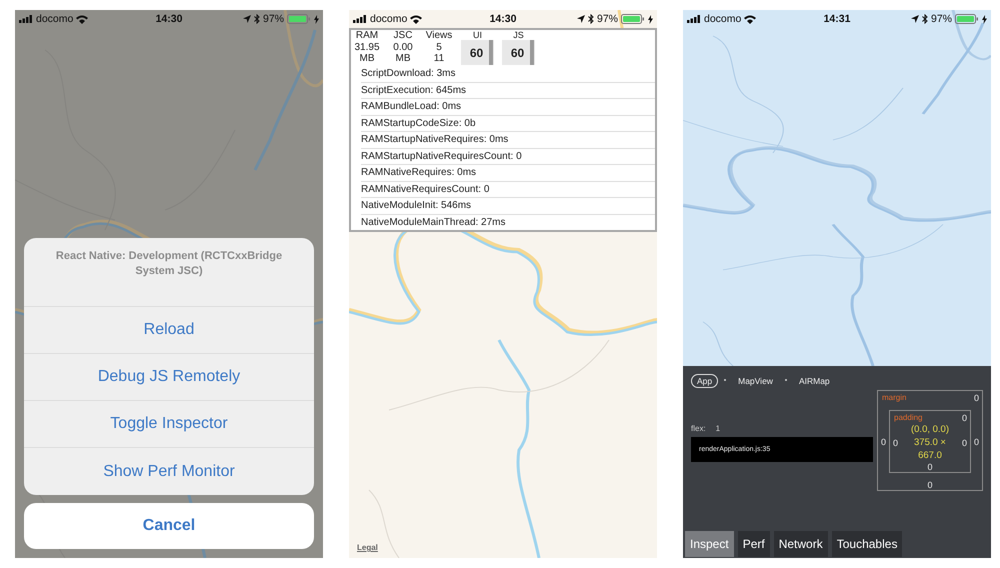 The image size is (1000, 568). I want to click on fps-label: UI, so click(477, 35).